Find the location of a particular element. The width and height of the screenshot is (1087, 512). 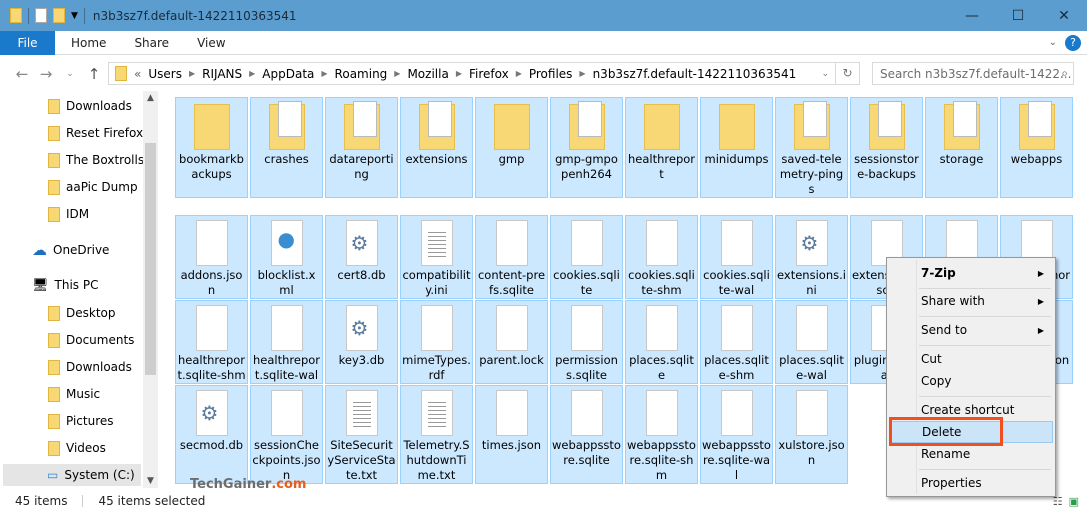

nav-item: ☁ OneDrive is located at coordinates (70, 250).